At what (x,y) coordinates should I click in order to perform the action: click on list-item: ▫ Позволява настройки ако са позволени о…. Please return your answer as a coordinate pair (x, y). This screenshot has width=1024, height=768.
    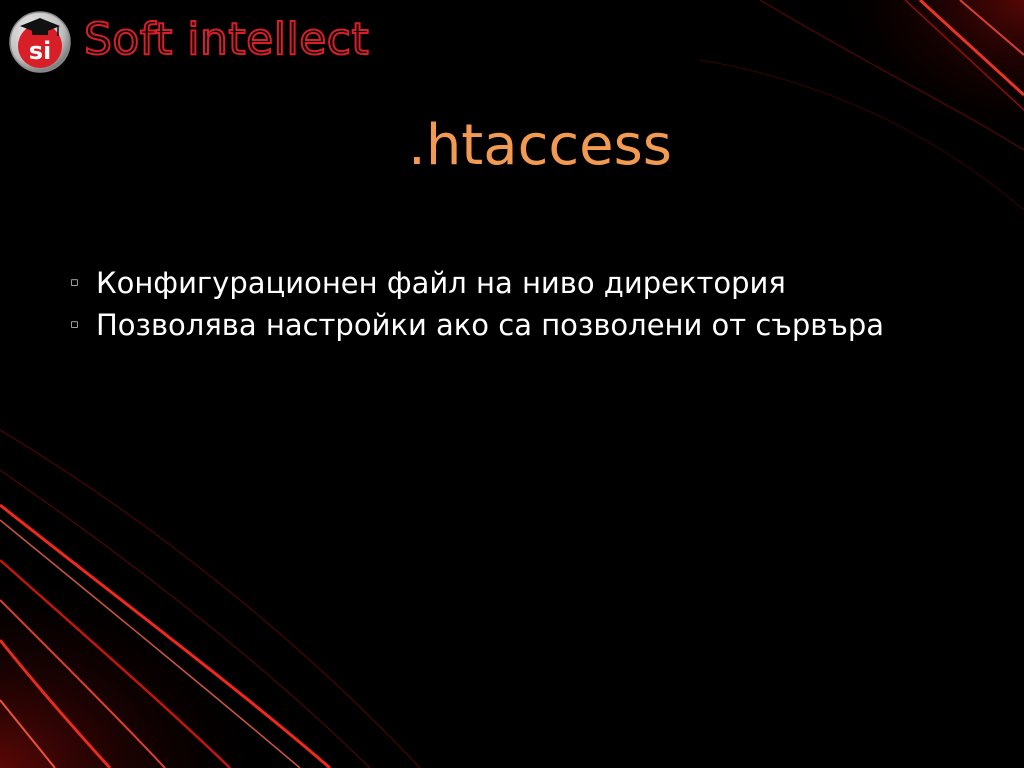
    Looking at the image, I should click on (520, 325).